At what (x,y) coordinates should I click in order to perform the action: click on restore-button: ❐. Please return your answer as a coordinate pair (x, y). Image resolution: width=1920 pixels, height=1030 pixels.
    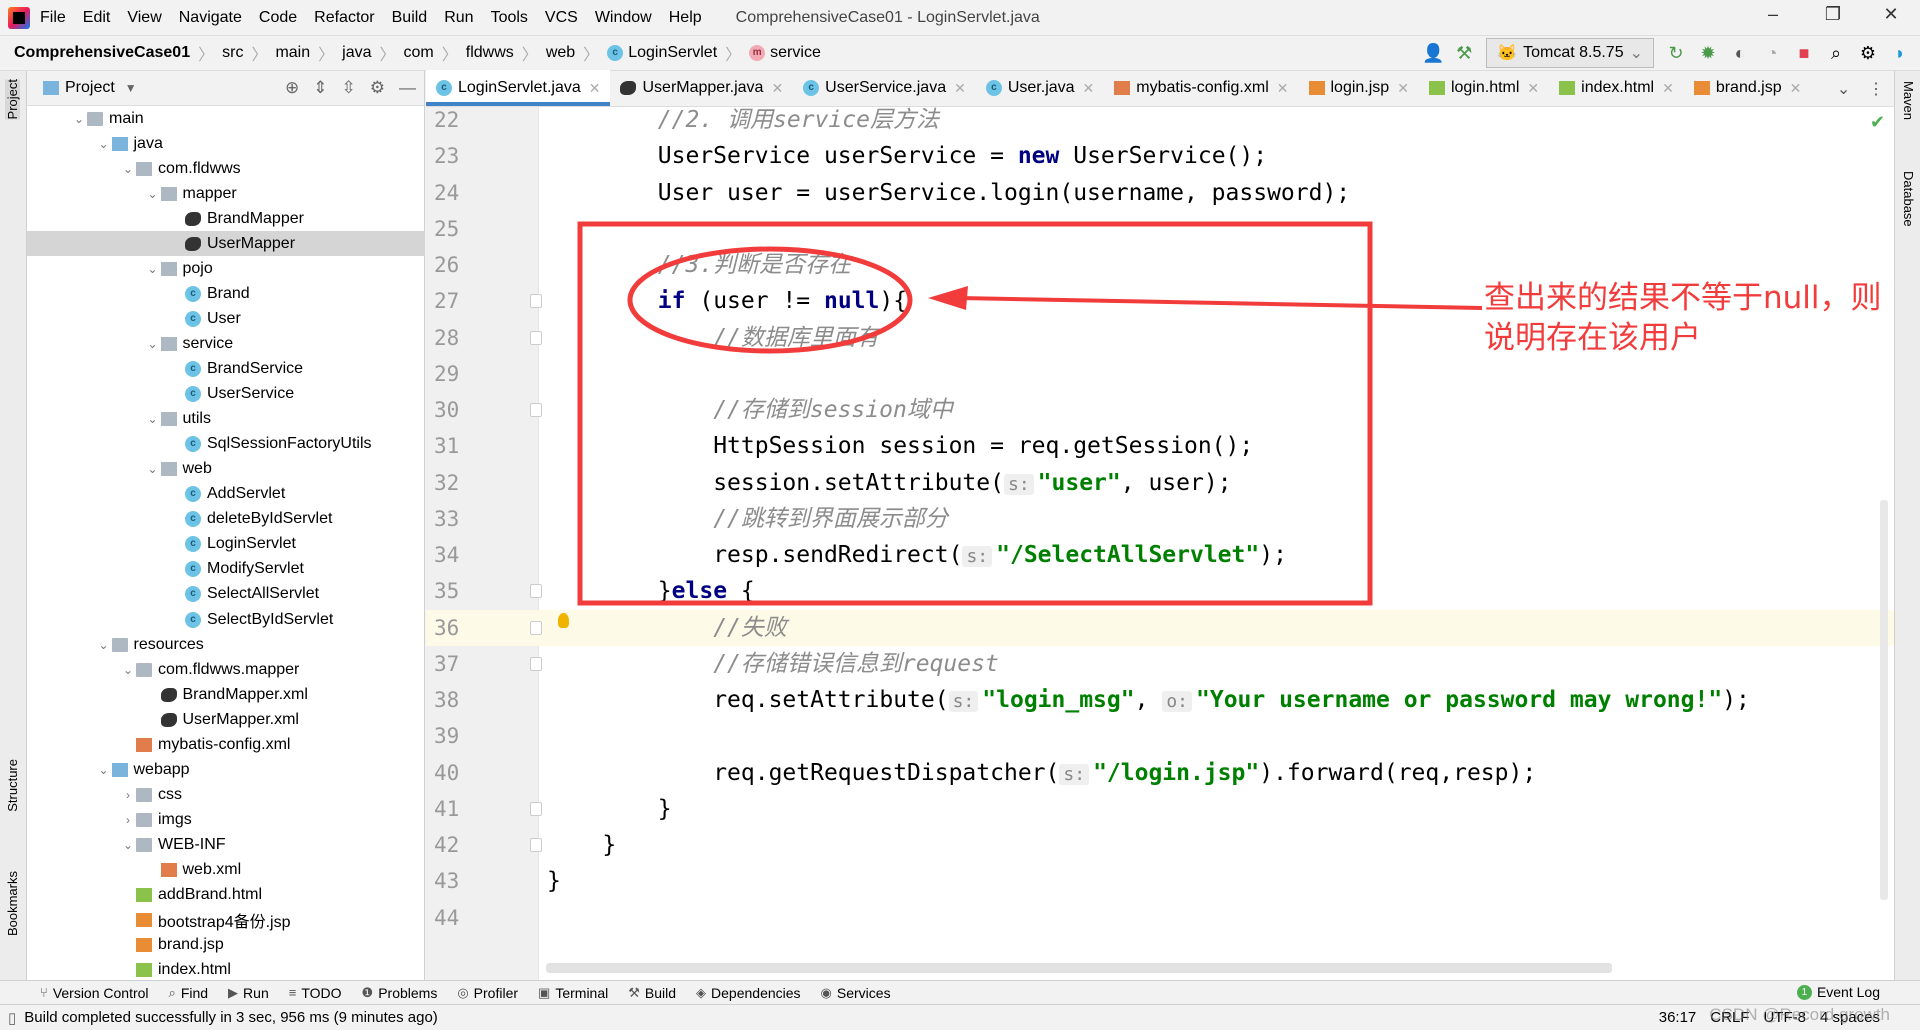
    Looking at the image, I should click on (1833, 14).